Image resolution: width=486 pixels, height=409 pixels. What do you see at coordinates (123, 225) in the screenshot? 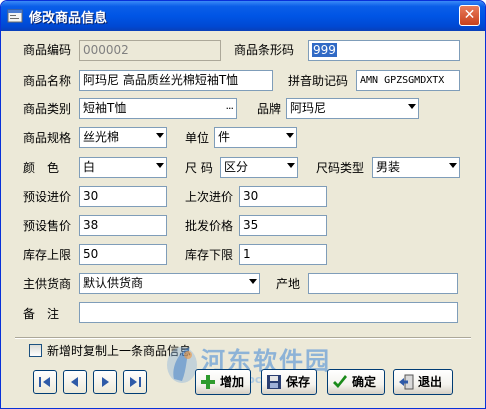
I see `preset-price-field: 38` at bounding box center [123, 225].